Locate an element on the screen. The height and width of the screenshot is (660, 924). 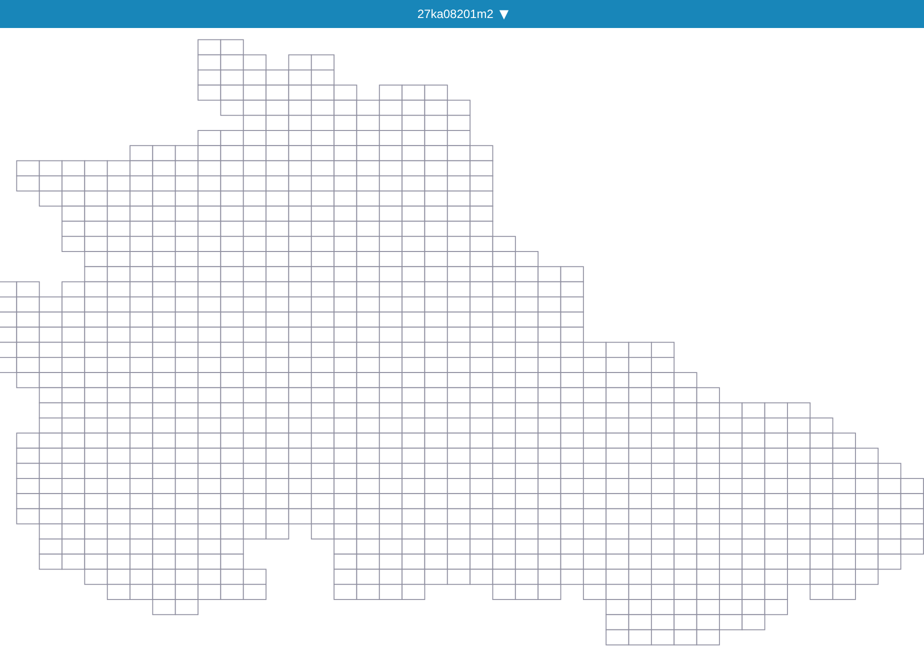
dropdown-button: 27ka08201m2 ▼ is located at coordinates (463, 14).